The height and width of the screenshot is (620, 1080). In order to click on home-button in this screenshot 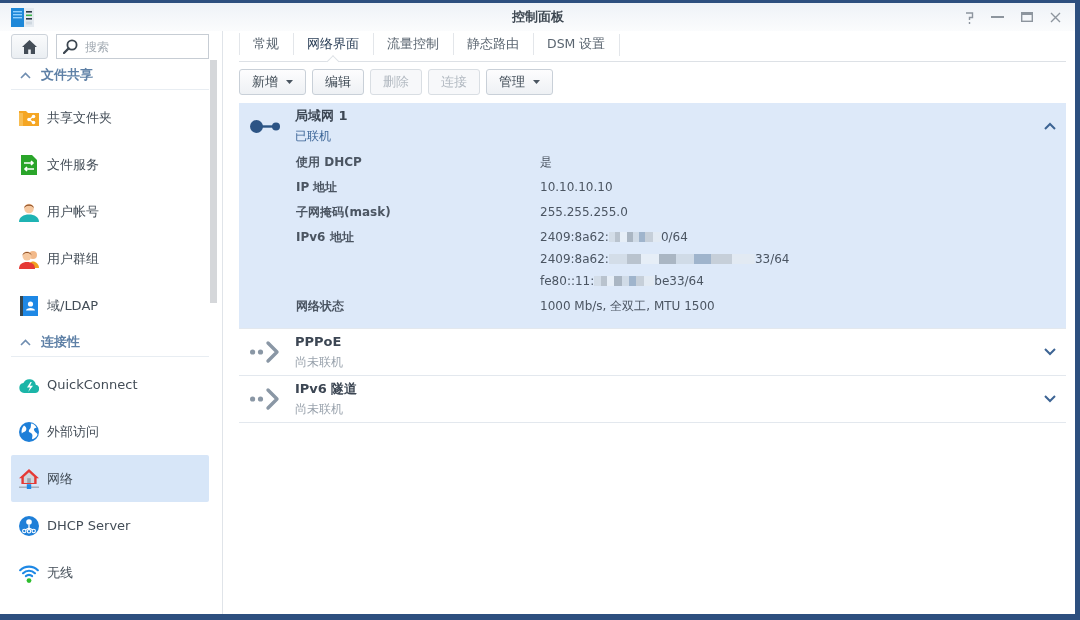, I will do `click(29, 46)`.